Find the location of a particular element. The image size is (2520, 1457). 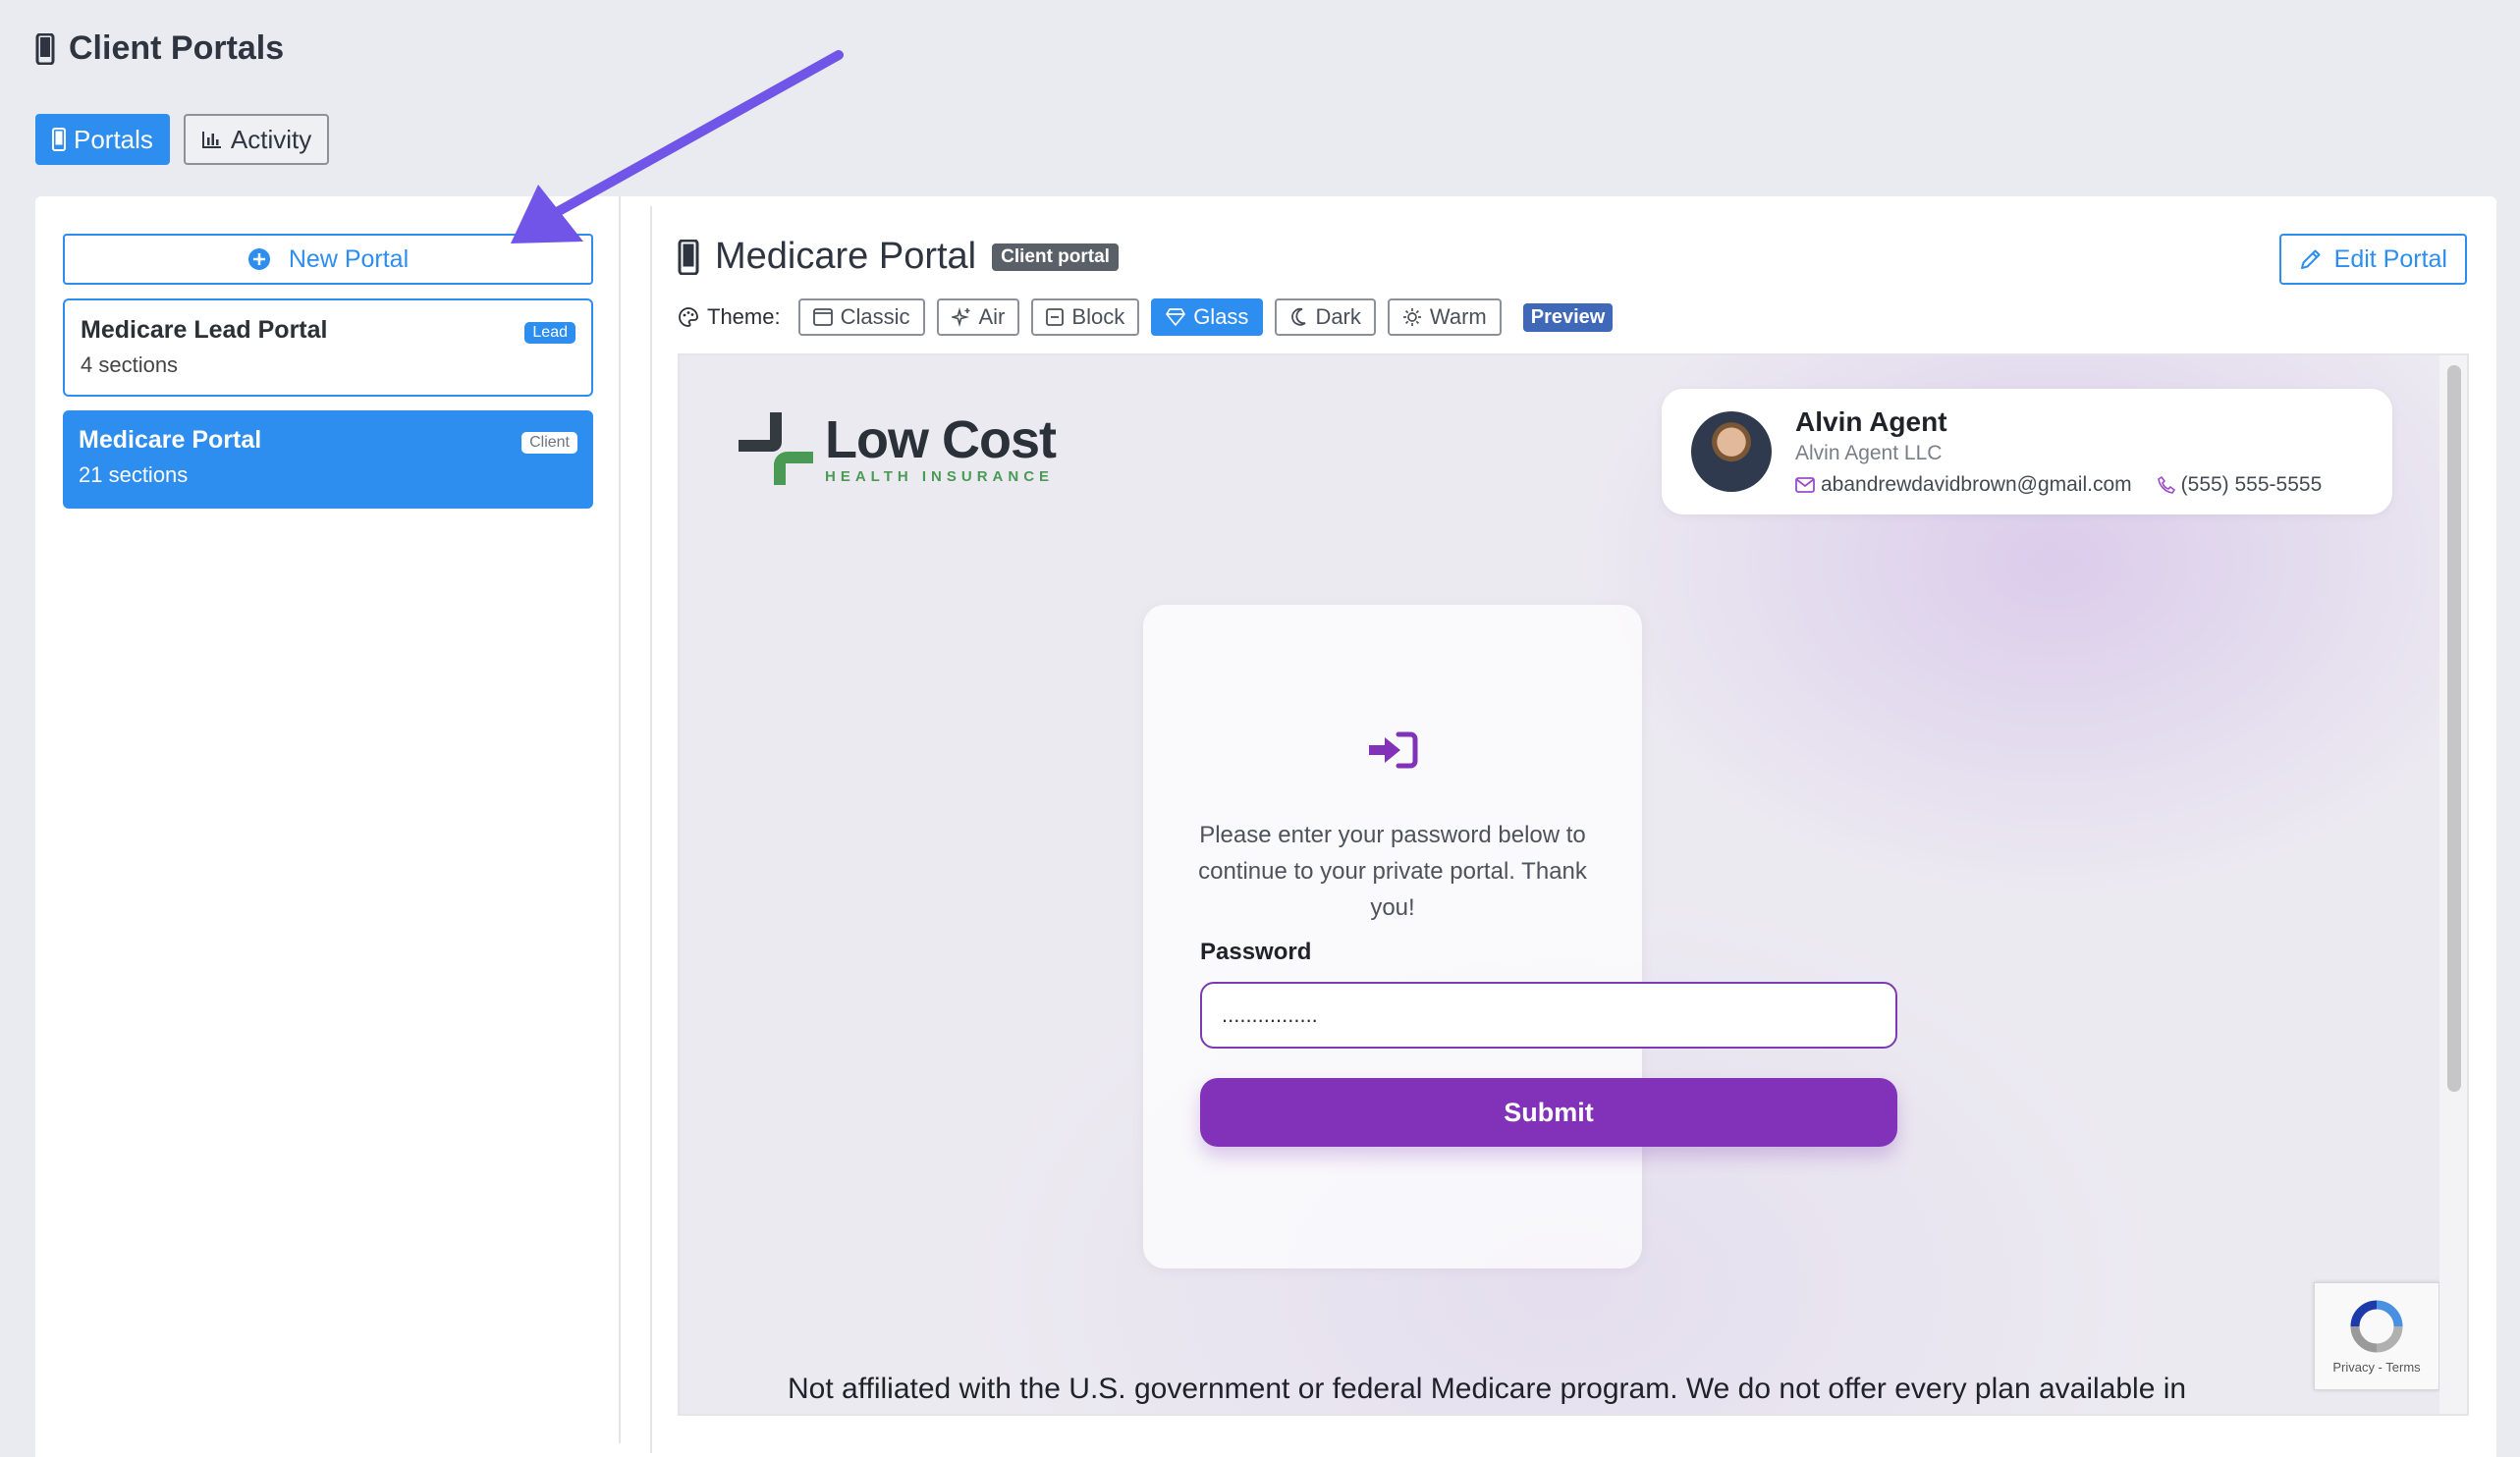

sign-in-icon is located at coordinates (1392, 753).